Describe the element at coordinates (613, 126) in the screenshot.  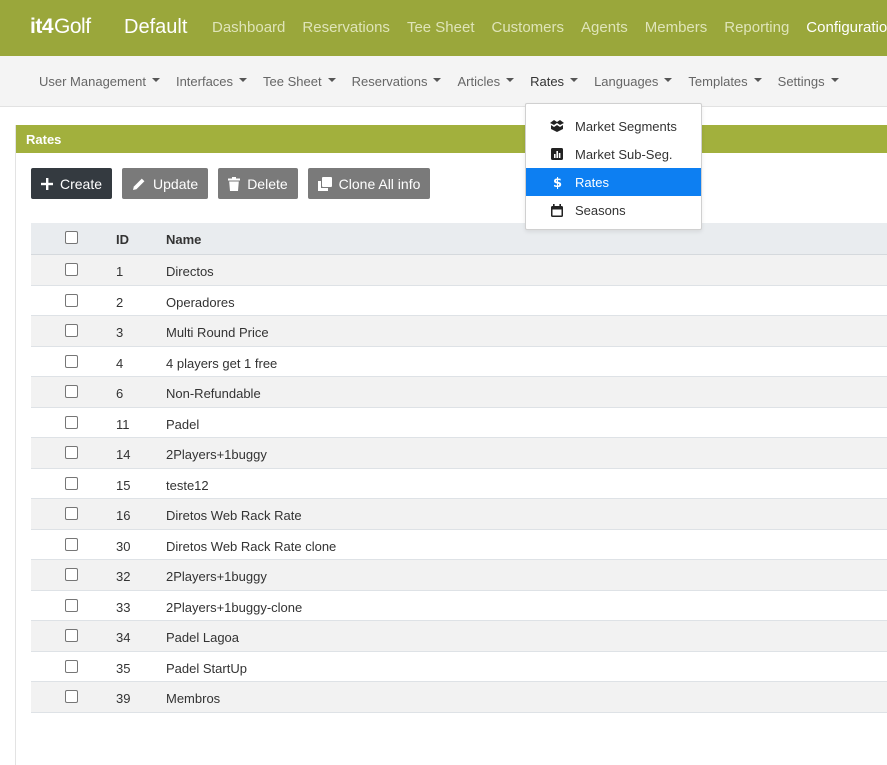
I see `dropdown-item-market-segments: Market Segments` at that location.